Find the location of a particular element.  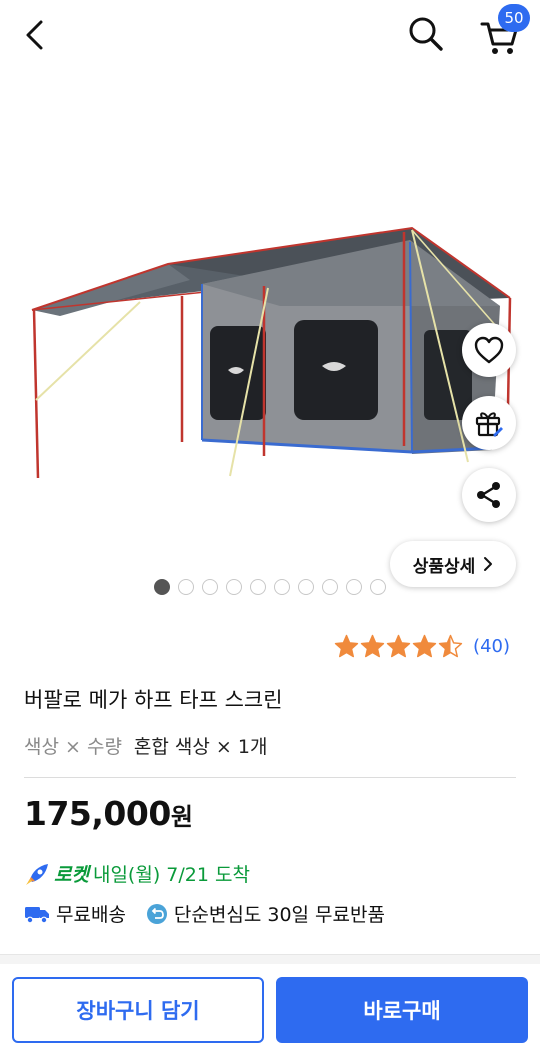

option-row: 색상 × 수량 혼합 색상 × 1개 is located at coordinates (145, 745).